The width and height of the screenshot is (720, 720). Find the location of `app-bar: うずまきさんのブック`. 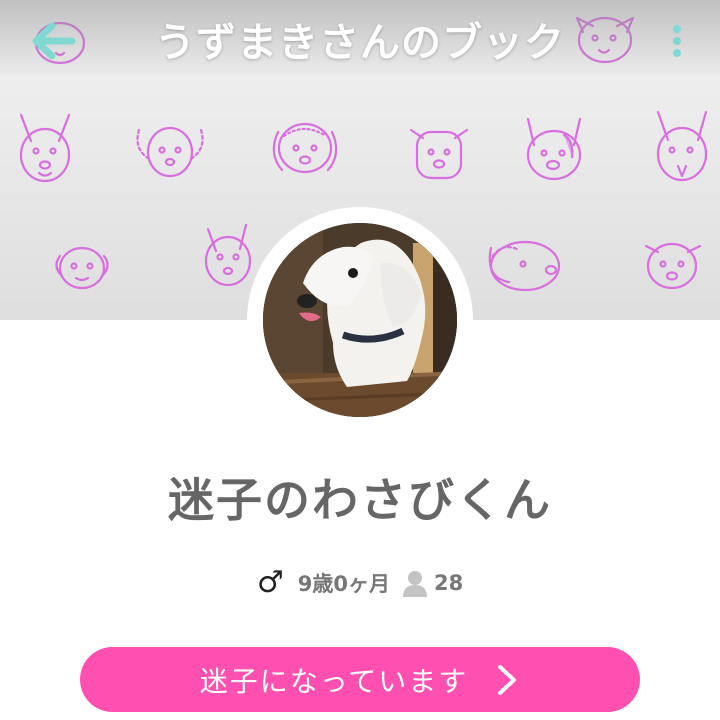

app-bar: うずまきさんのブック is located at coordinates (360, 40).